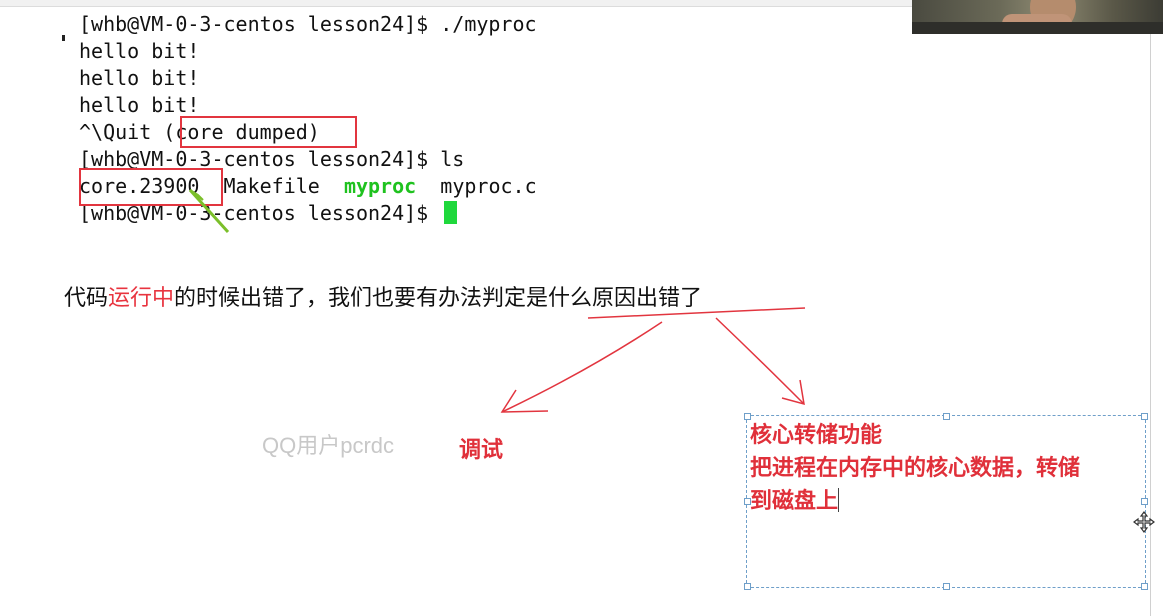 The image size is (1163, 616). I want to click on pointer-arrow-icon, so click(209, 211).